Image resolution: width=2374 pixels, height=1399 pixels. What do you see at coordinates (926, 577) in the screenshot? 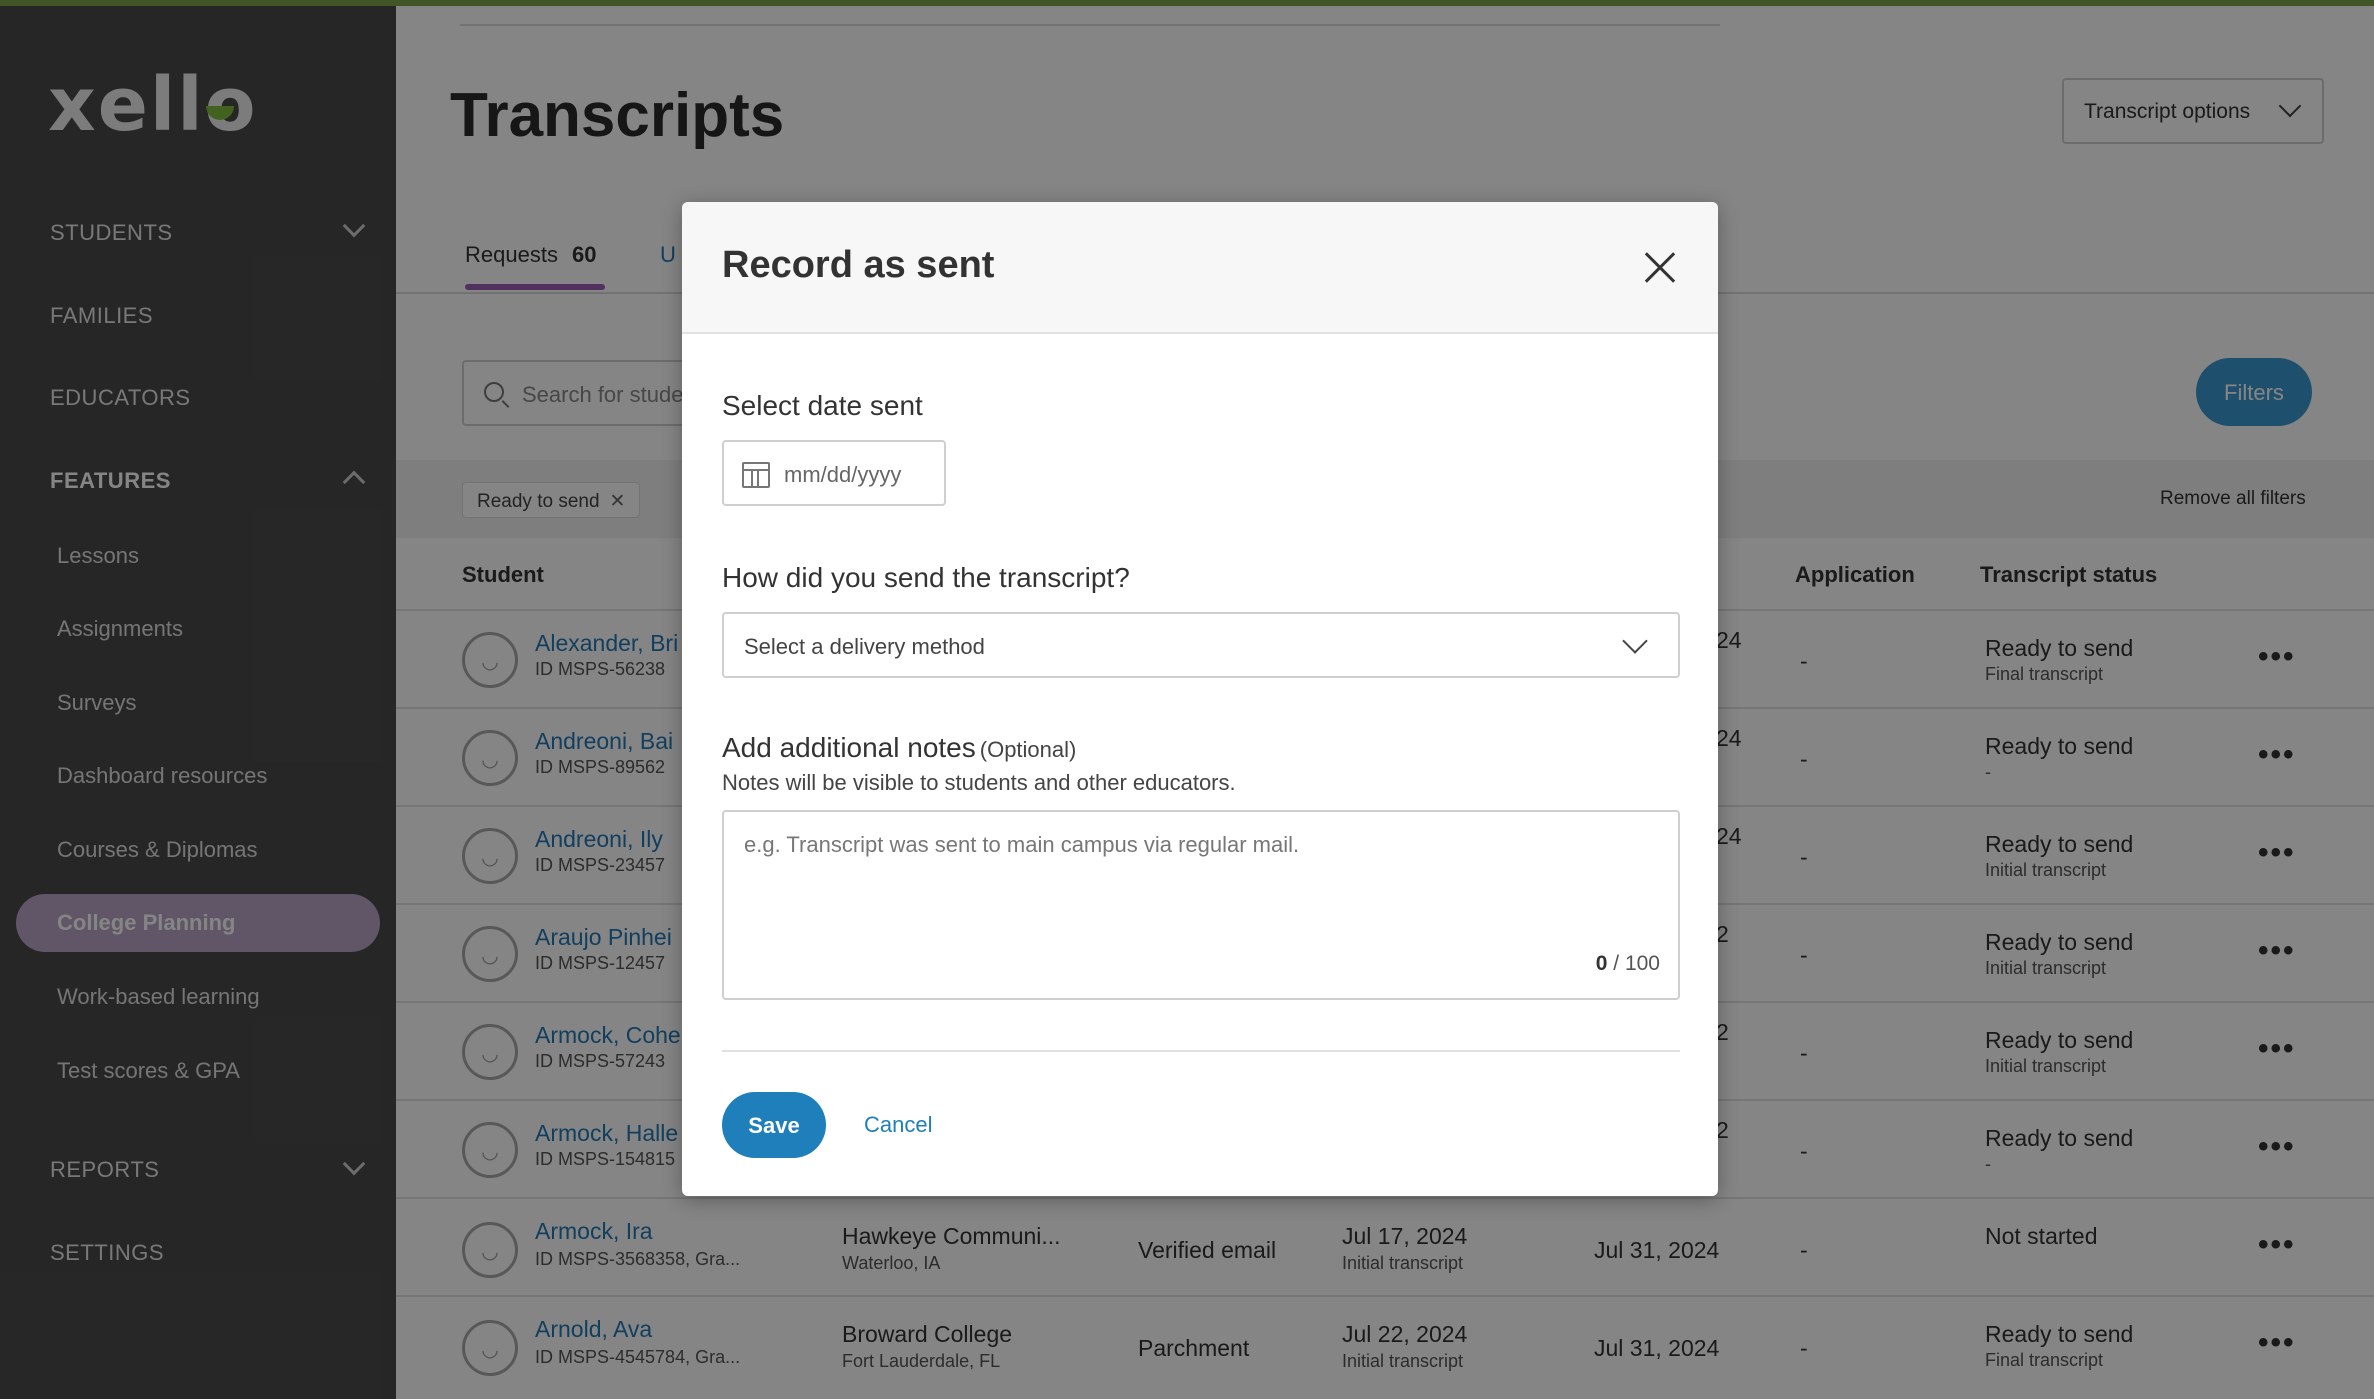
I see `delivery-method-label: How did you send the transcript?` at bounding box center [926, 577].